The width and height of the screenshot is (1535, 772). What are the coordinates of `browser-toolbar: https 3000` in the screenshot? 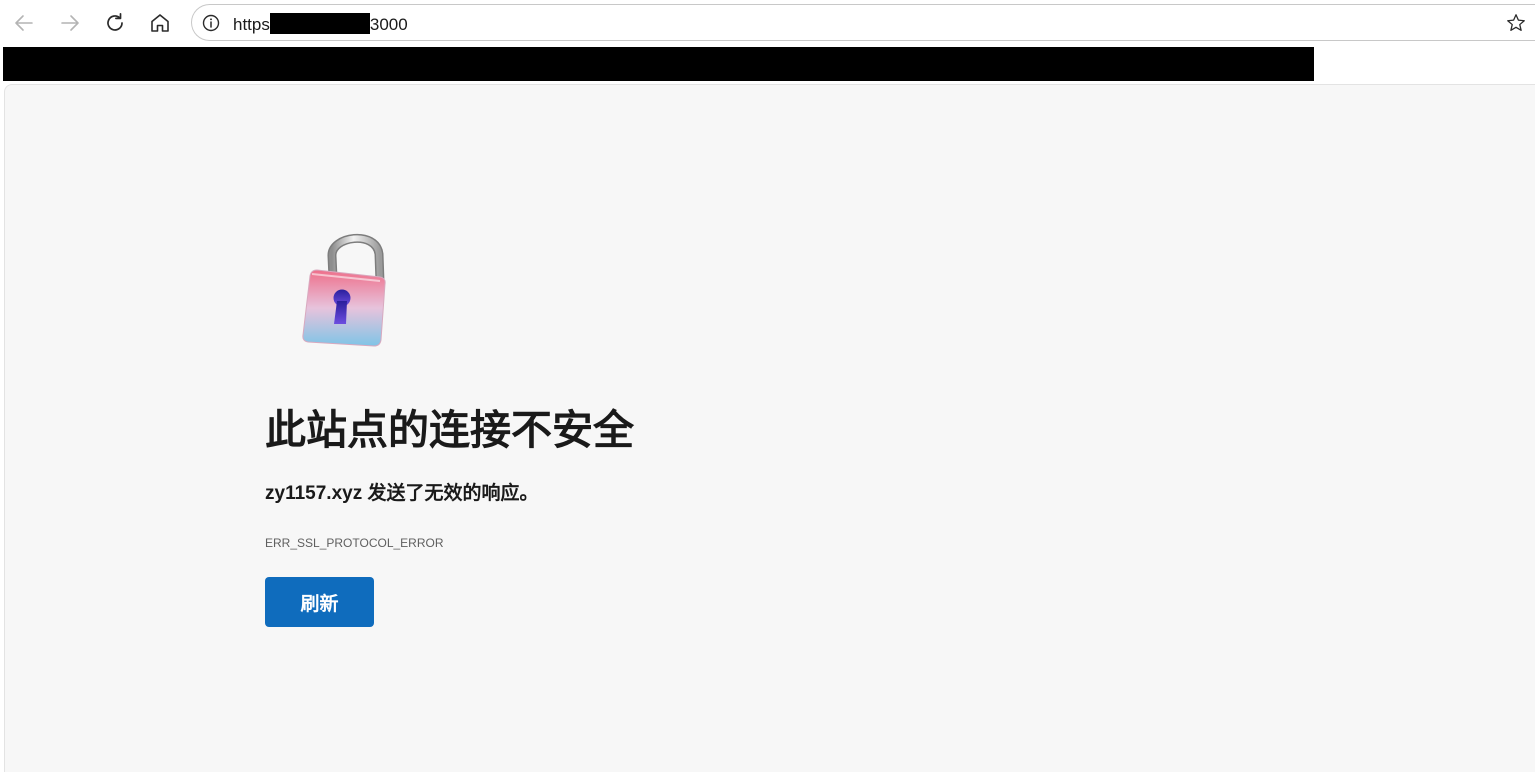 It's located at (767, 23).